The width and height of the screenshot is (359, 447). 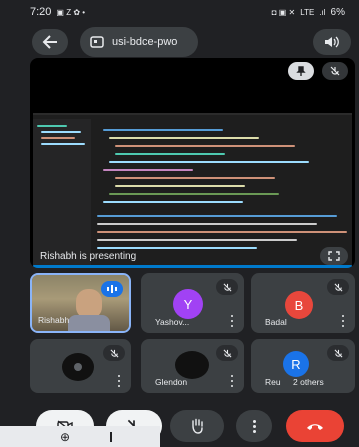 I want to click on status-time: 7:20, so click(x=41, y=12).